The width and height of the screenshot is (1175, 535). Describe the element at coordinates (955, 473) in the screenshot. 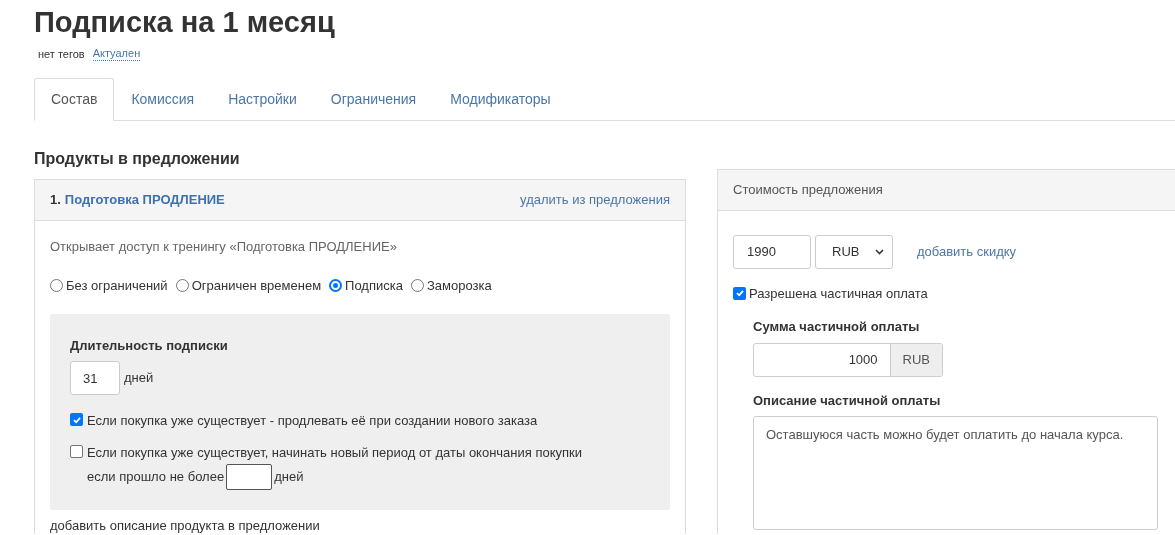

I see `description-textarea: Оставшуюся часть можно будет оплатить до начала курса.` at that location.